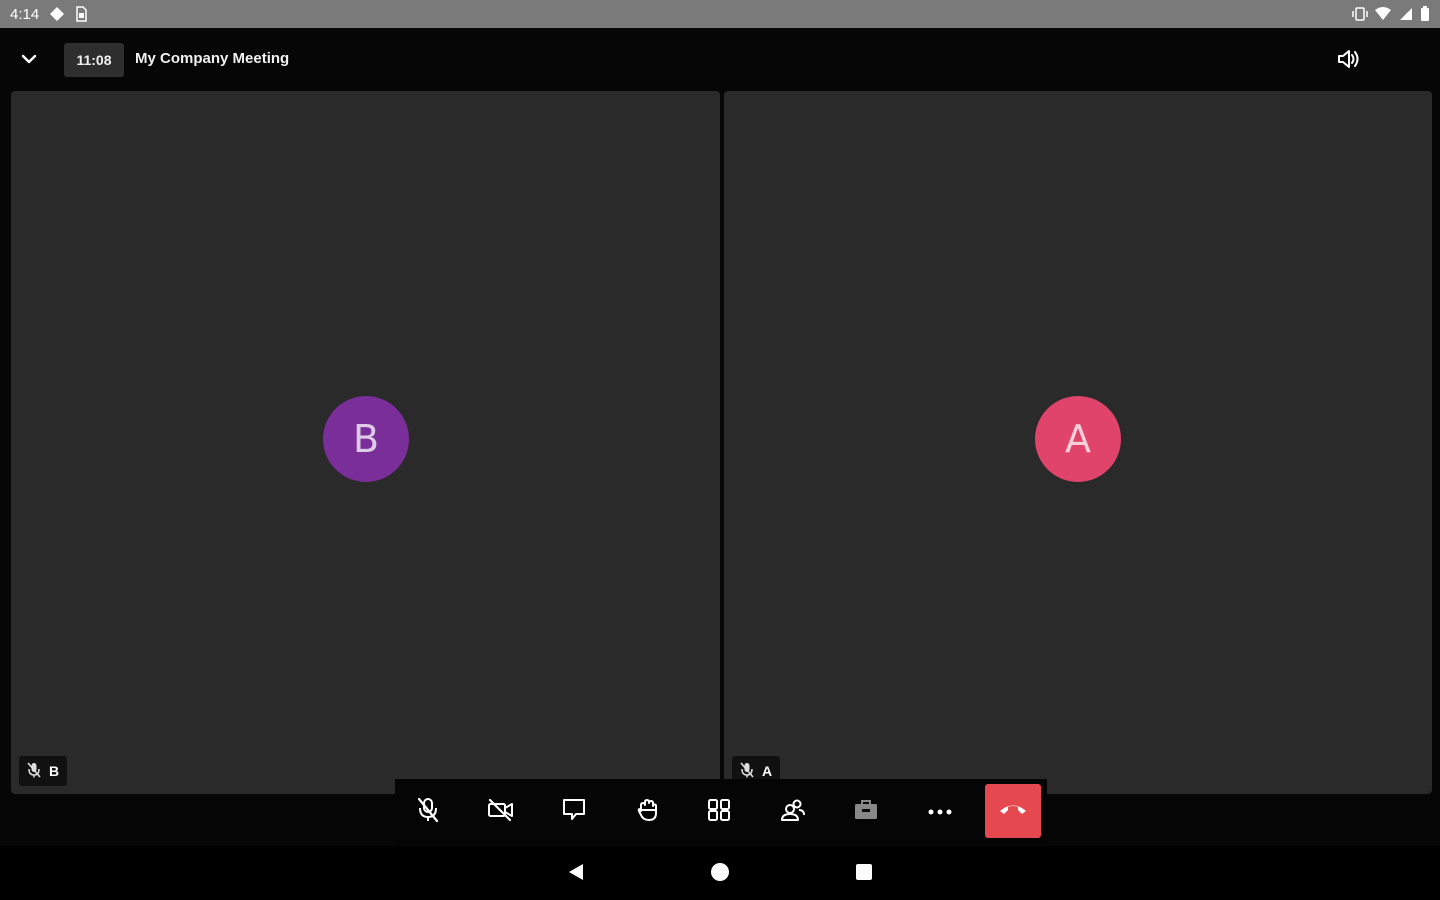 The height and width of the screenshot is (900, 1440). I want to click on avatar: A, so click(1078, 439).